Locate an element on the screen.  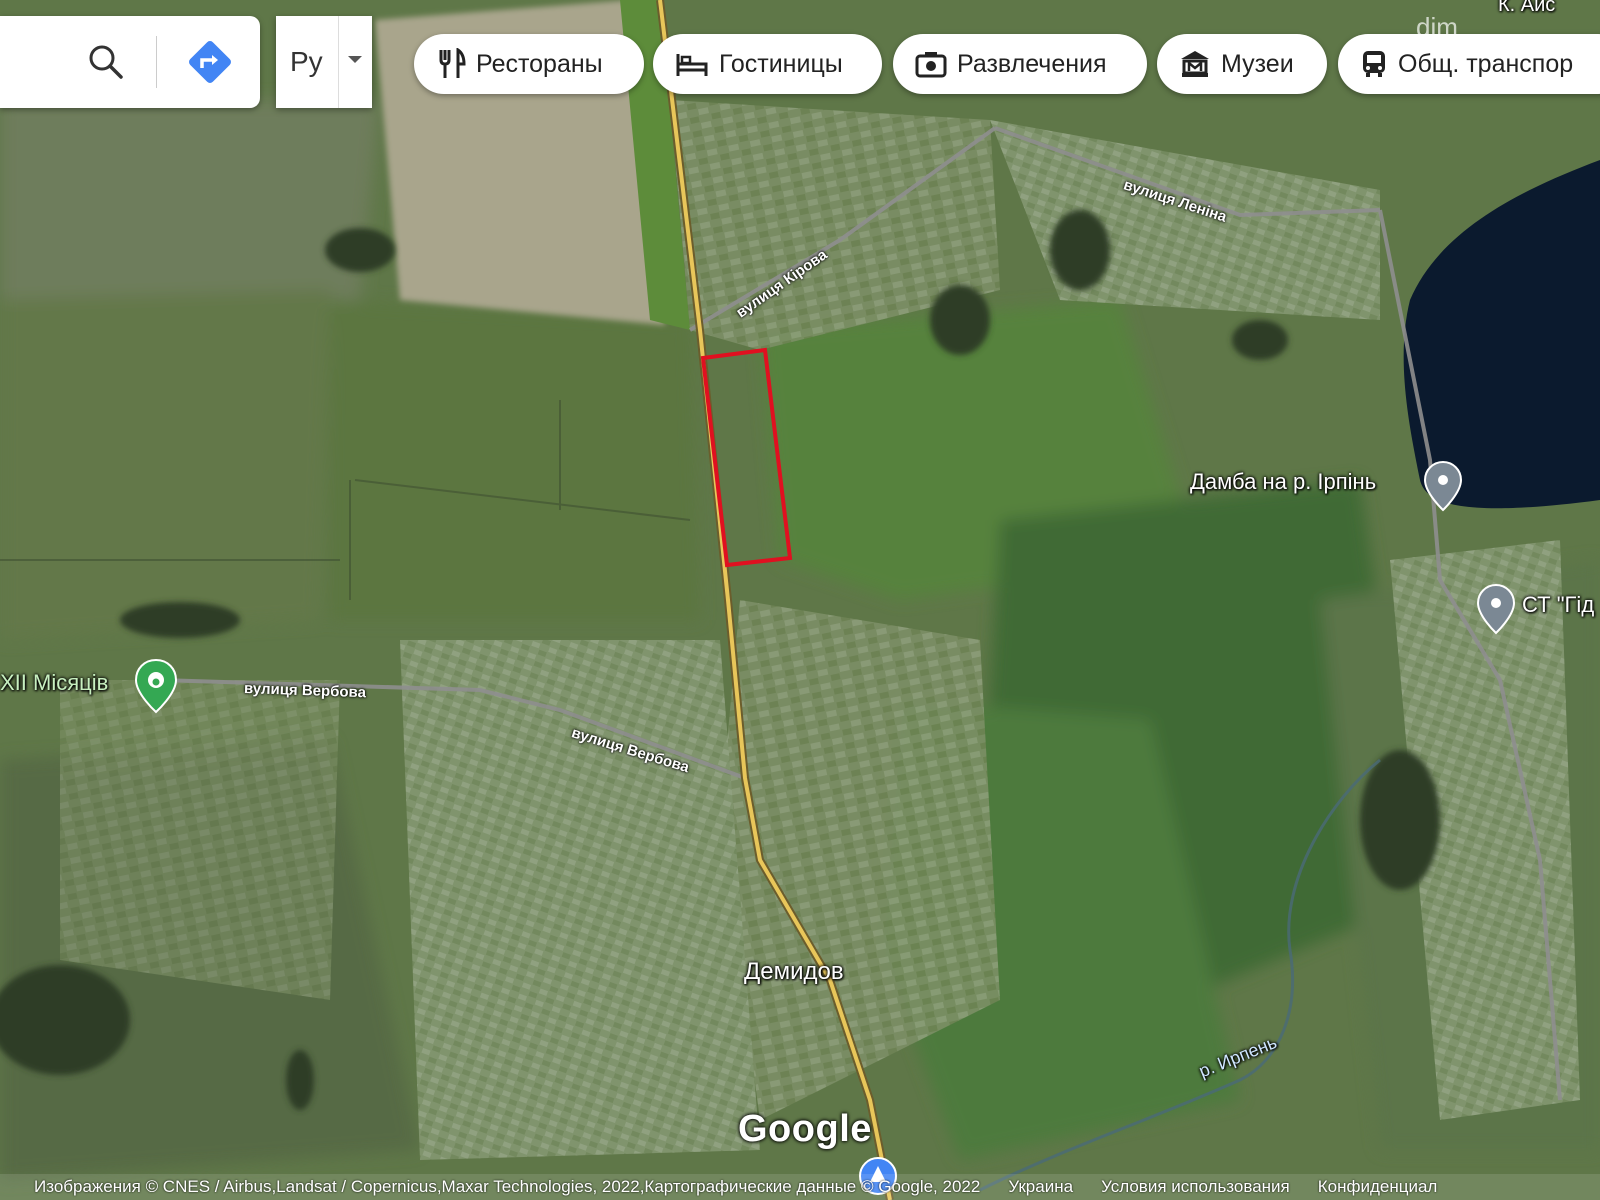
chip-label: Рестораны is located at coordinates (539, 63).